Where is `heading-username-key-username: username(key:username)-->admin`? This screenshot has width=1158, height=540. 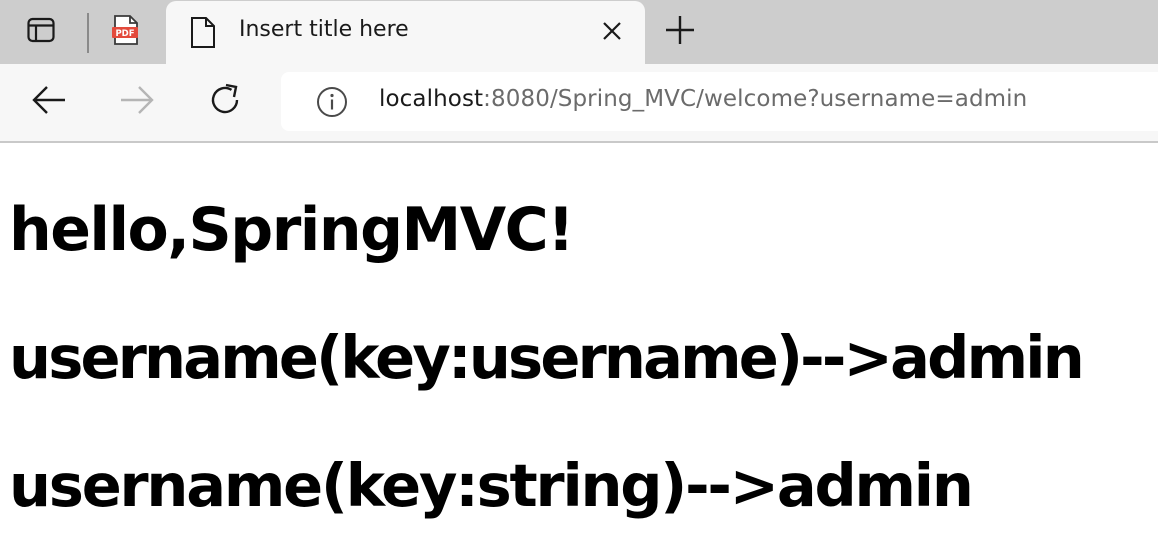
heading-username-key-username: username(key:username)-->admin is located at coordinates (547, 357).